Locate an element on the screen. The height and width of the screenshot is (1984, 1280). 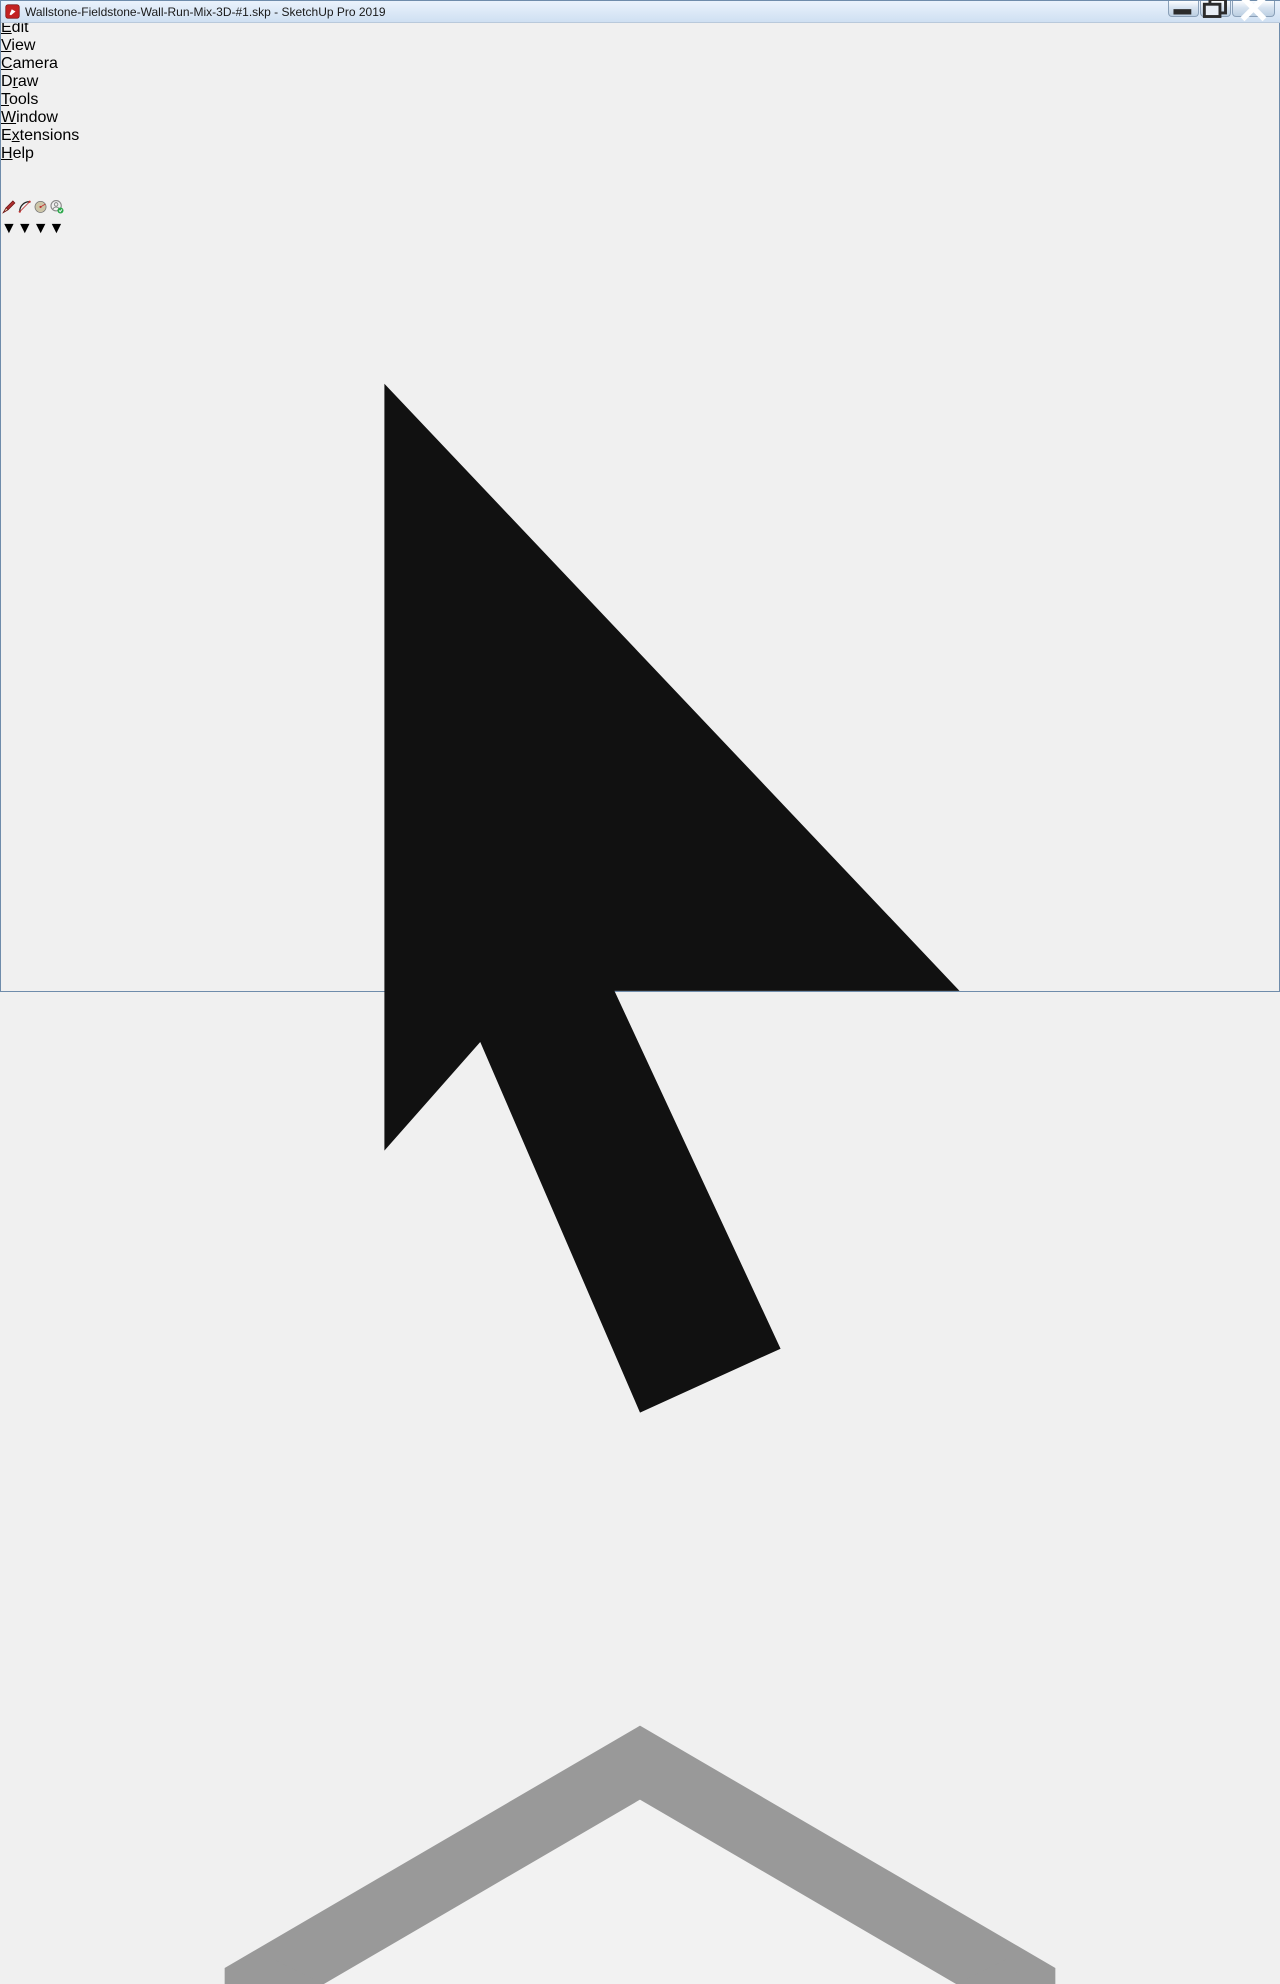
menu-tools: Tools is located at coordinates (640, 100).